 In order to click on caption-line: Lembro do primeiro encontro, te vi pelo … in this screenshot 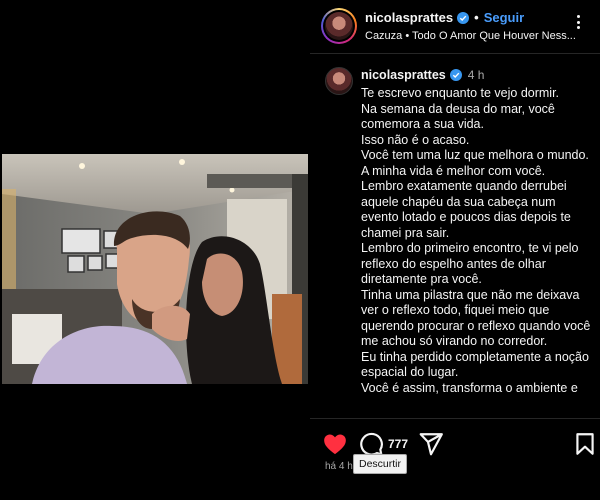, I will do `click(470, 263)`.